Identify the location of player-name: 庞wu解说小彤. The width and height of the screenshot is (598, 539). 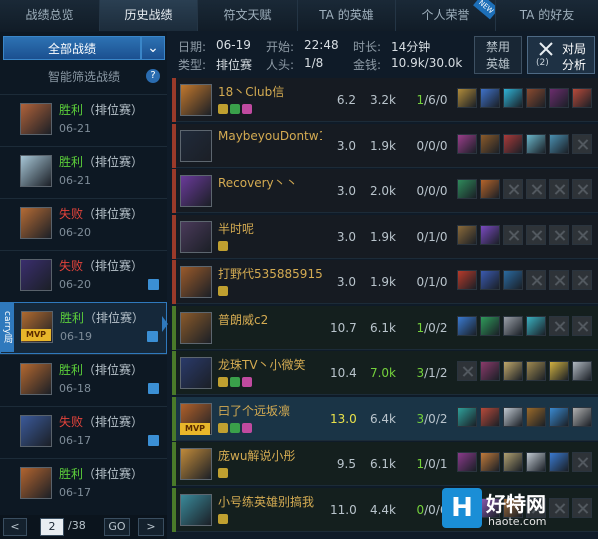
(270, 455).